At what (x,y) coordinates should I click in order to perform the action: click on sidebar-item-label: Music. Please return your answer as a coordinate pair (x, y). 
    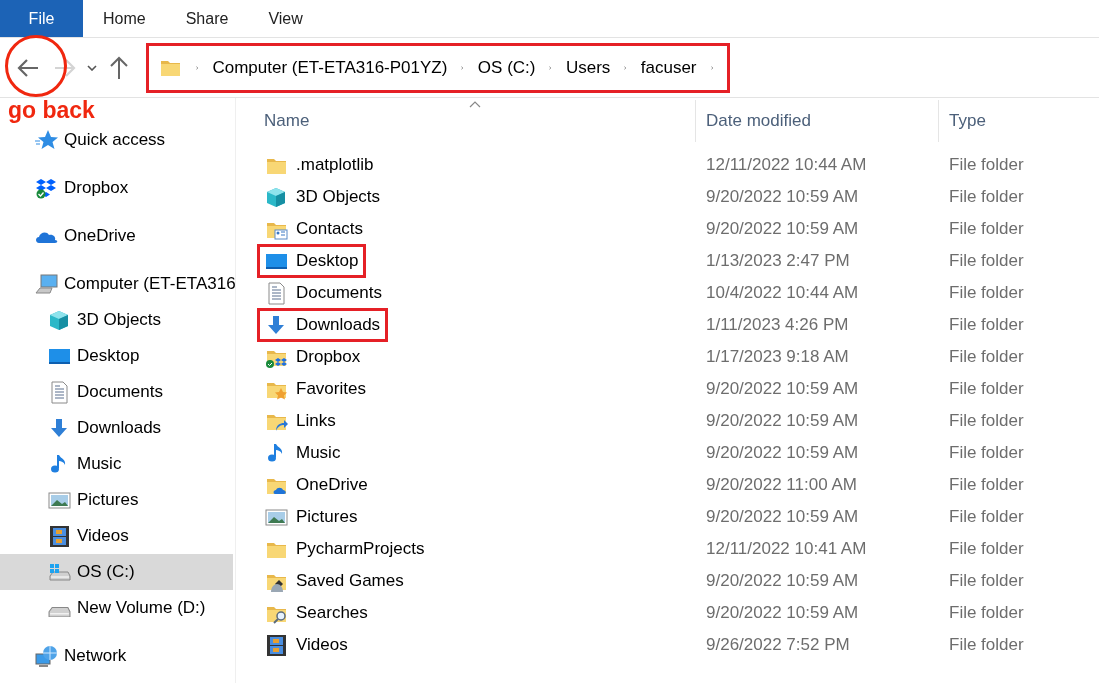
    Looking at the image, I should click on (99, 464).